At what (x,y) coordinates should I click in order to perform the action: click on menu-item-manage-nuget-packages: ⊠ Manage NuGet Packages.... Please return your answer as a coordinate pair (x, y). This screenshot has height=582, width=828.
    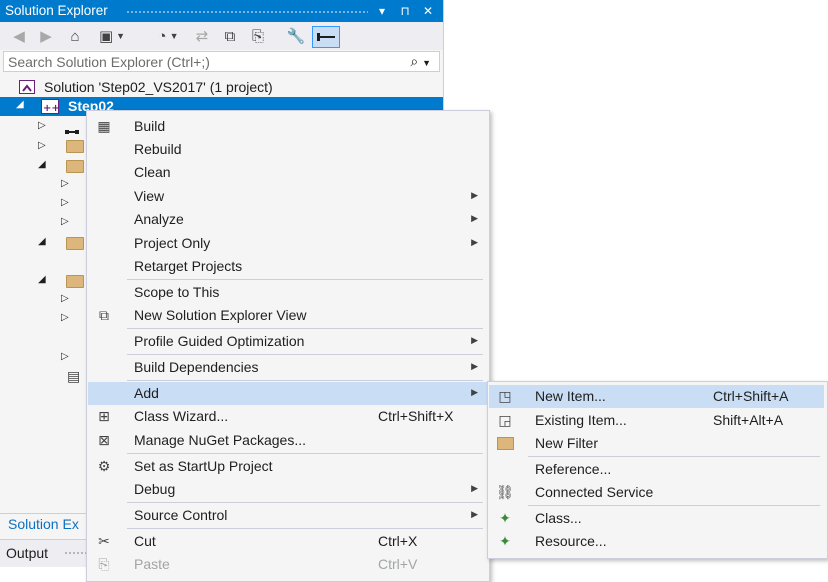
    Looking at the image, I should click on (288, 440).